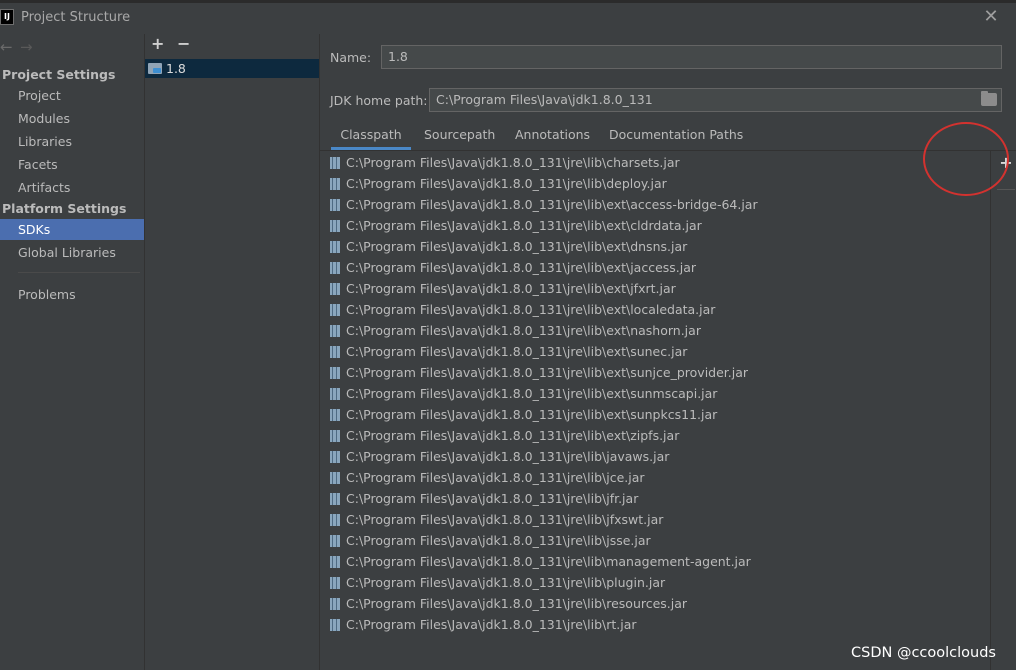  Describe the element at coordinates (155, 68) in the screenshot. I see `jdk-folder-icon` at that location.